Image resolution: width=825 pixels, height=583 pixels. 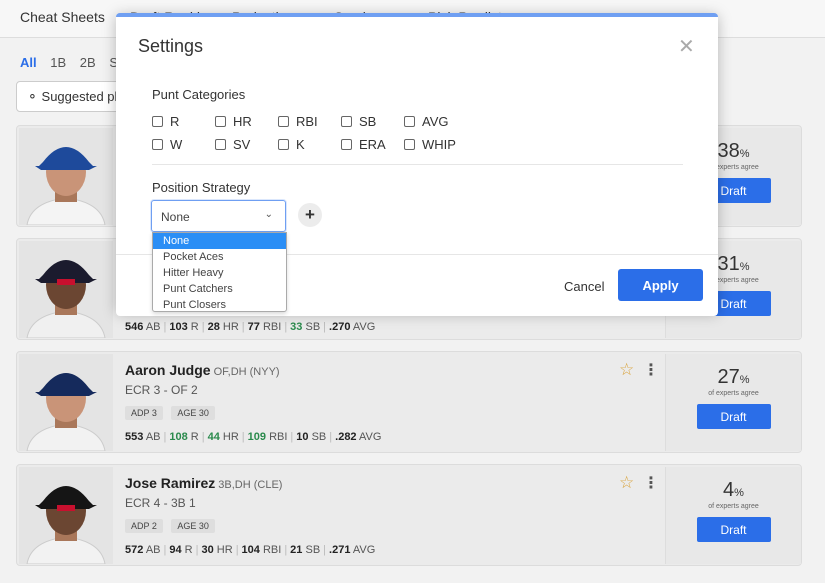 What do you see at coordinates (219, 289) in the screenshot?
I see `option-punt-catchers: Punt Catchers` at bounding box center [219, 289].